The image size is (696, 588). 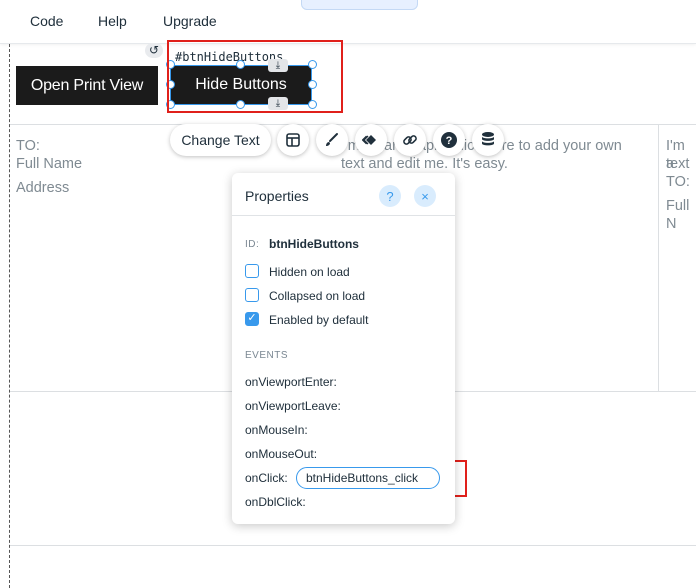 I want to click on undo-icon: ↺, so click(x=154, y=50).